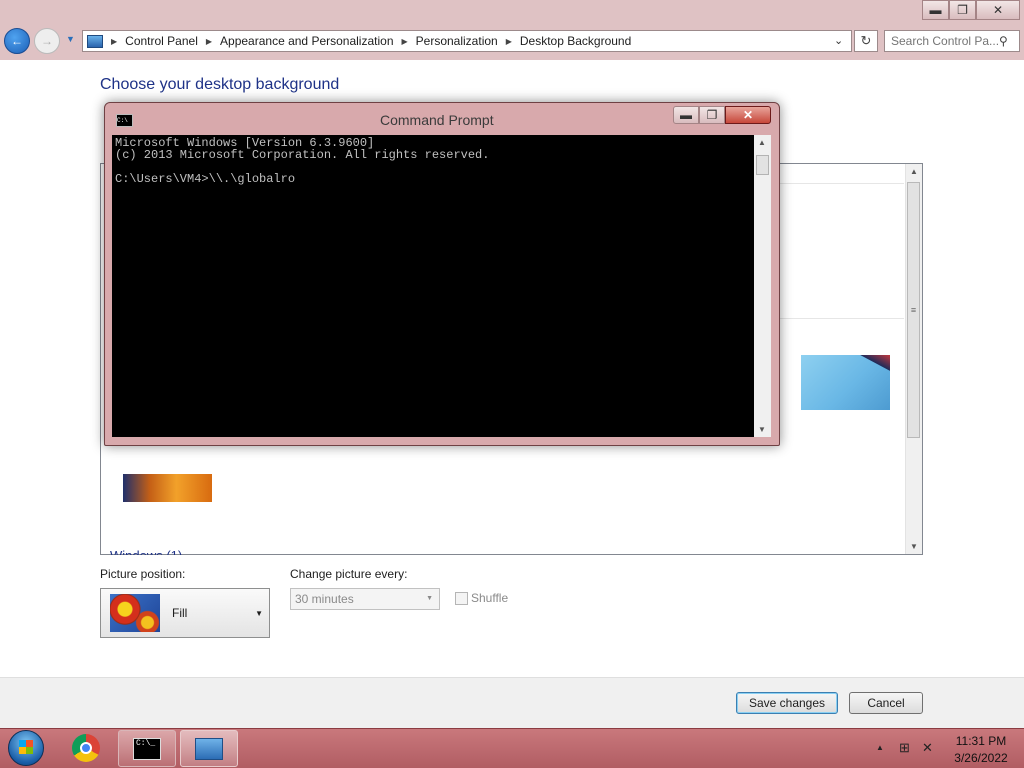 Image resolution: width=1024 pixels, height=768 pixels. I want to click on refresh-button: ↻, so click(866, 41).